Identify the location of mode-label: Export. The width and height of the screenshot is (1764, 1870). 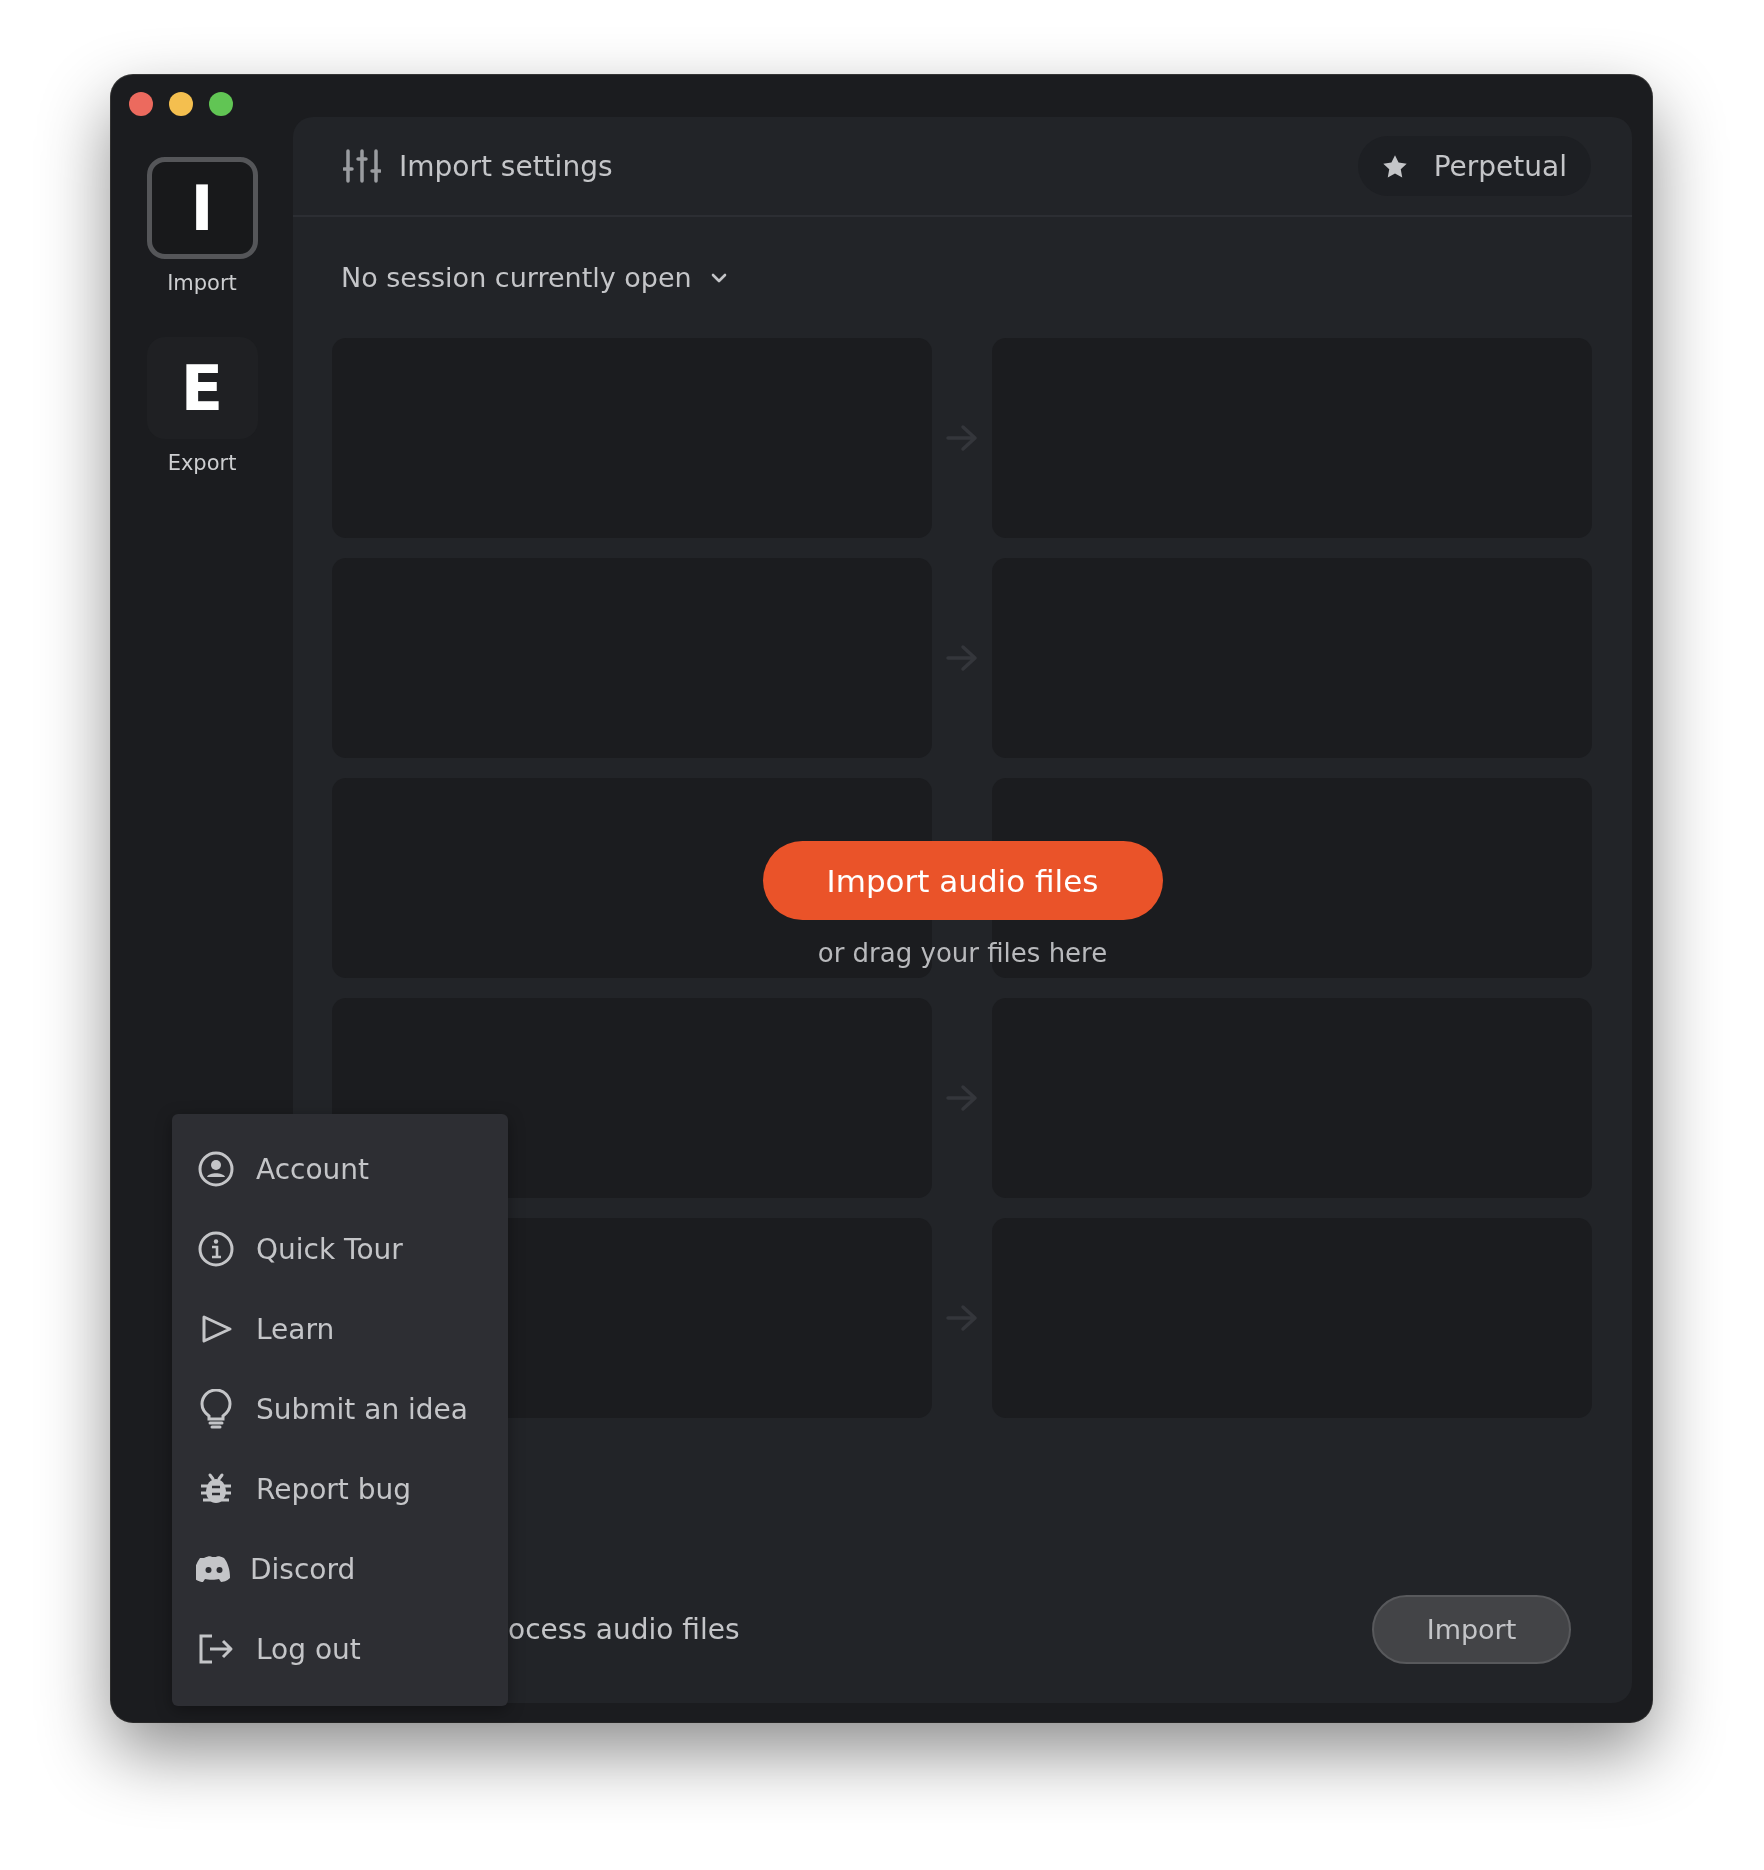
(202, 463).